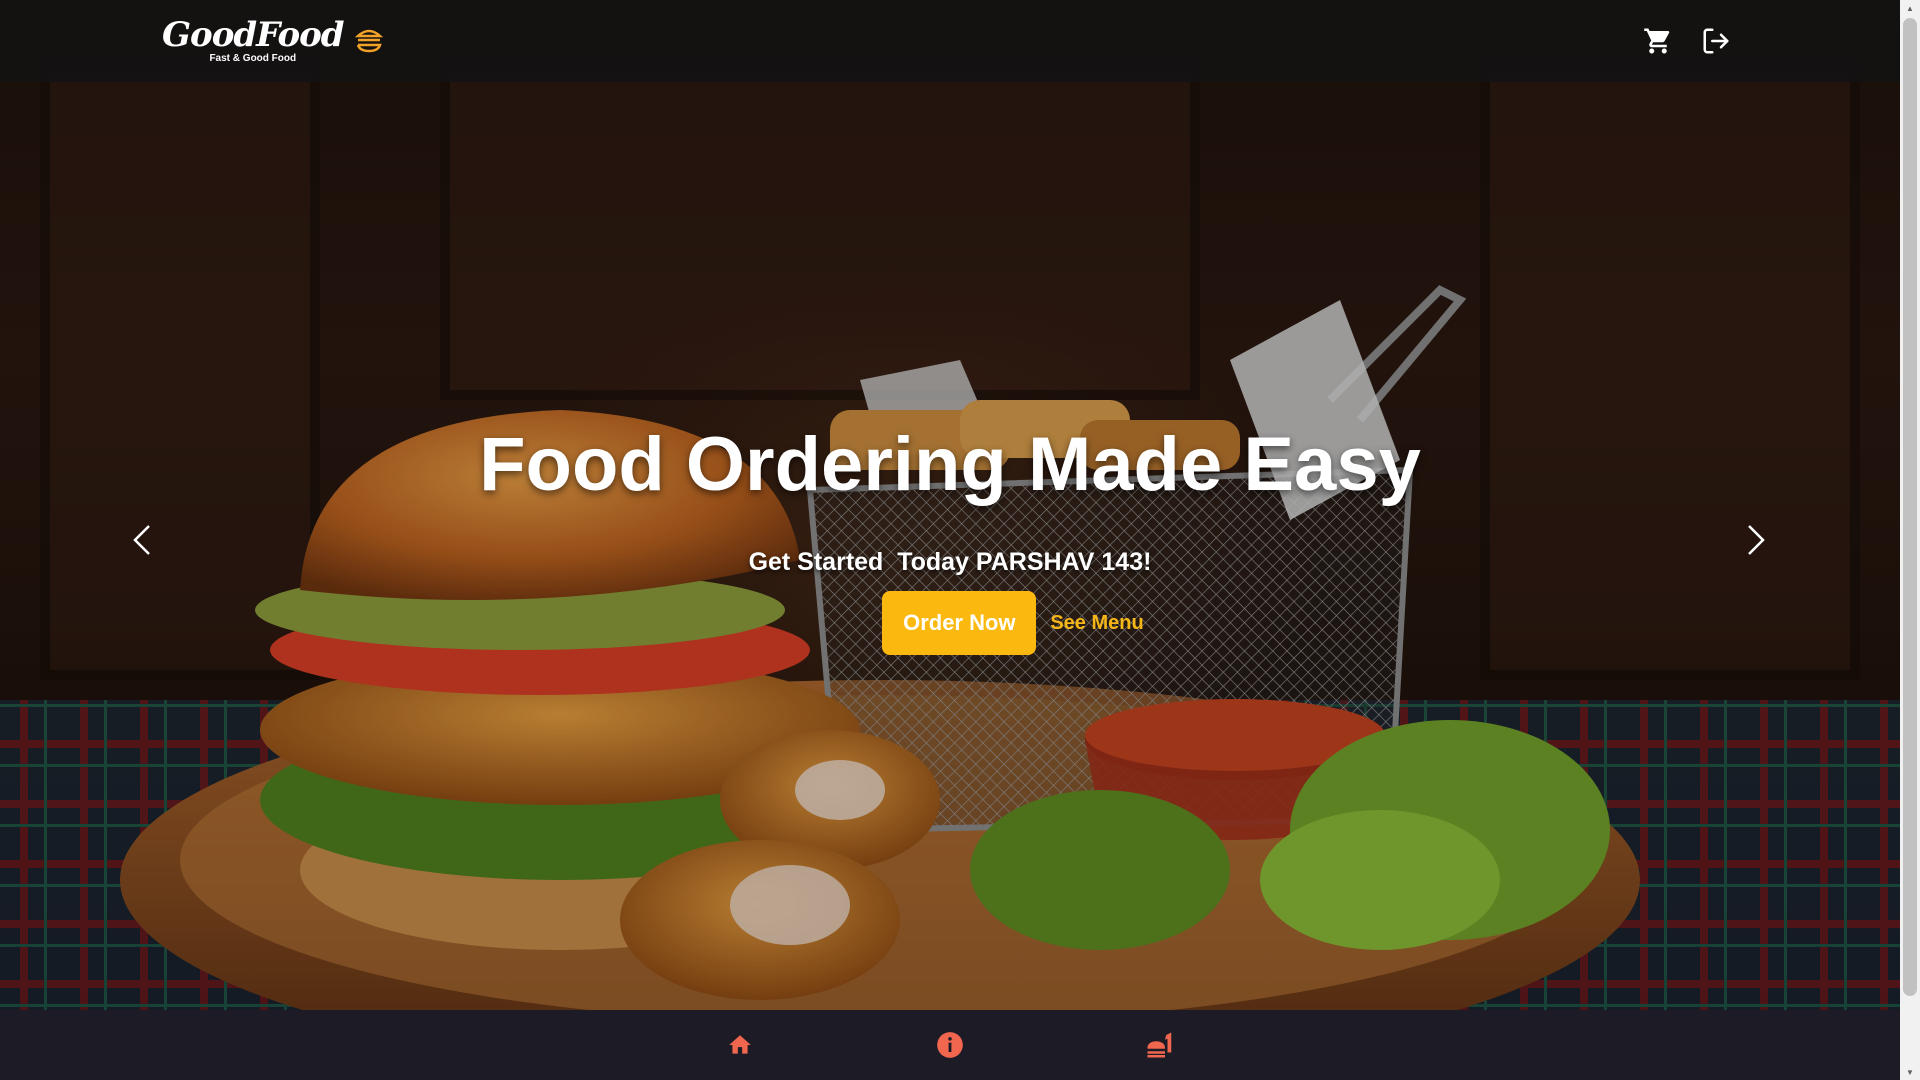 The height and width of the screenshot is (1080, 1920). Describe the element at coordinates (253, 58) in the screenshot. I see `brand-tagline: Fast & Good Food` at that location.